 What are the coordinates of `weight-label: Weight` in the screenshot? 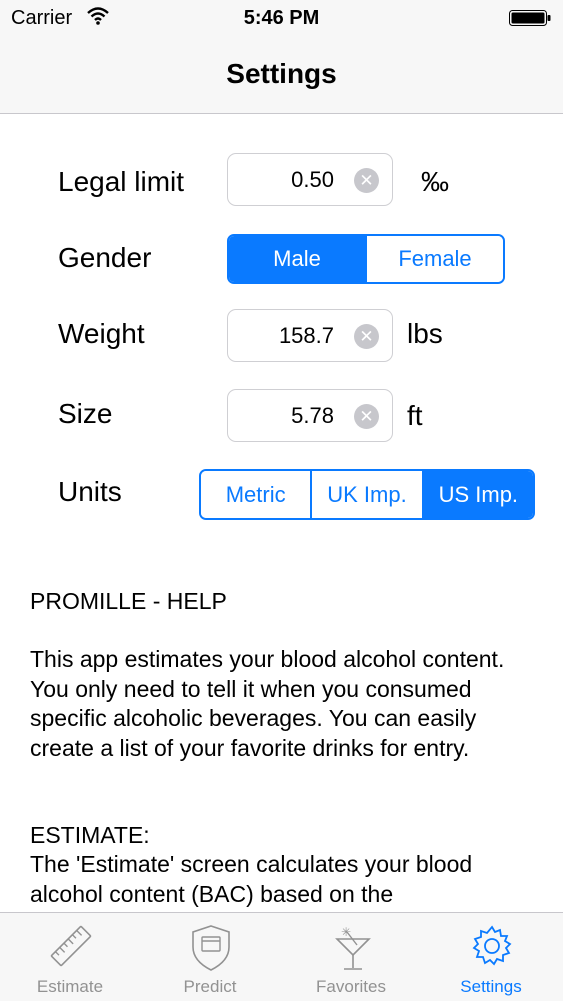 It's located at (101, 333).